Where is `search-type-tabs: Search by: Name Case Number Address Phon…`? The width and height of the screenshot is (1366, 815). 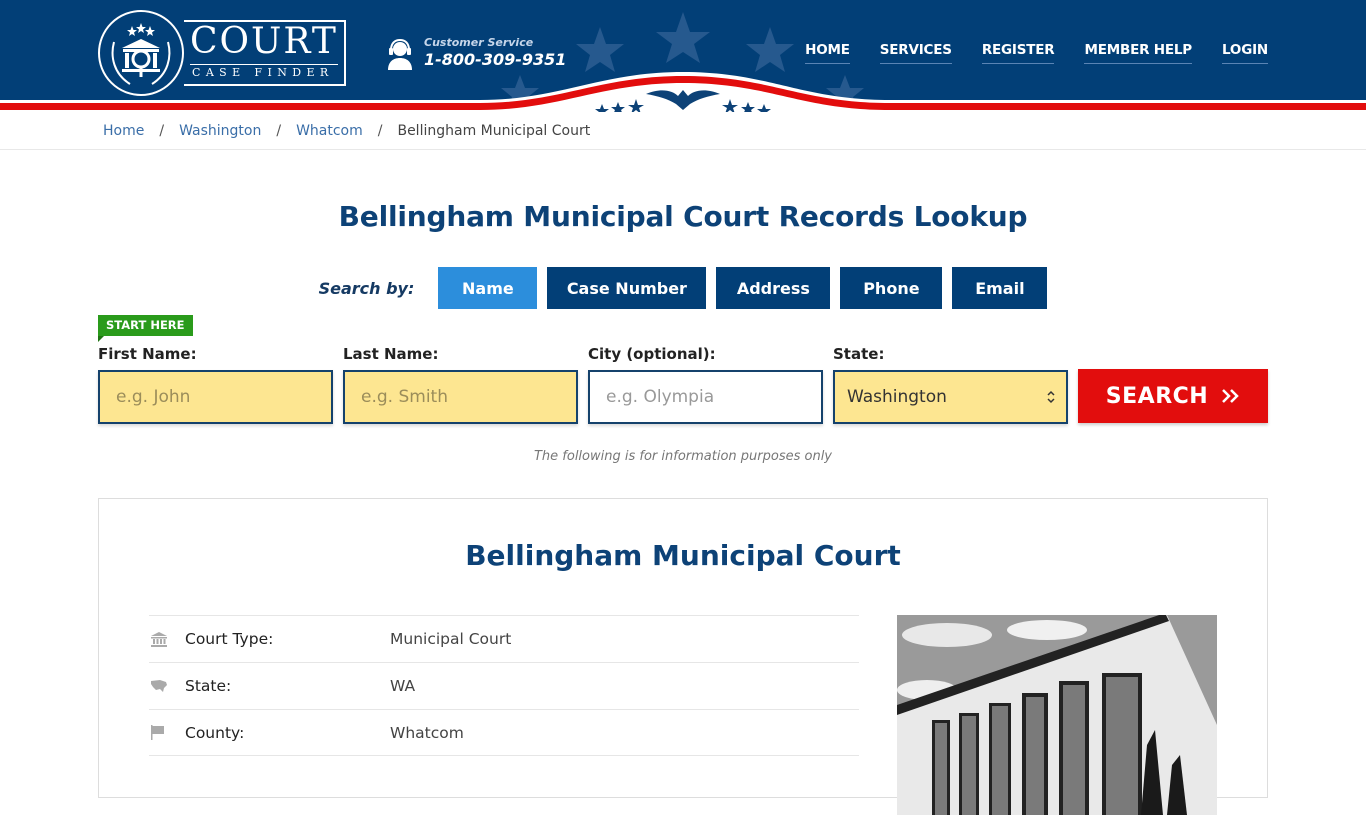
search-type-tabs: Search by: Name Case Number Address Phon… is located at coordinates (683, 288).